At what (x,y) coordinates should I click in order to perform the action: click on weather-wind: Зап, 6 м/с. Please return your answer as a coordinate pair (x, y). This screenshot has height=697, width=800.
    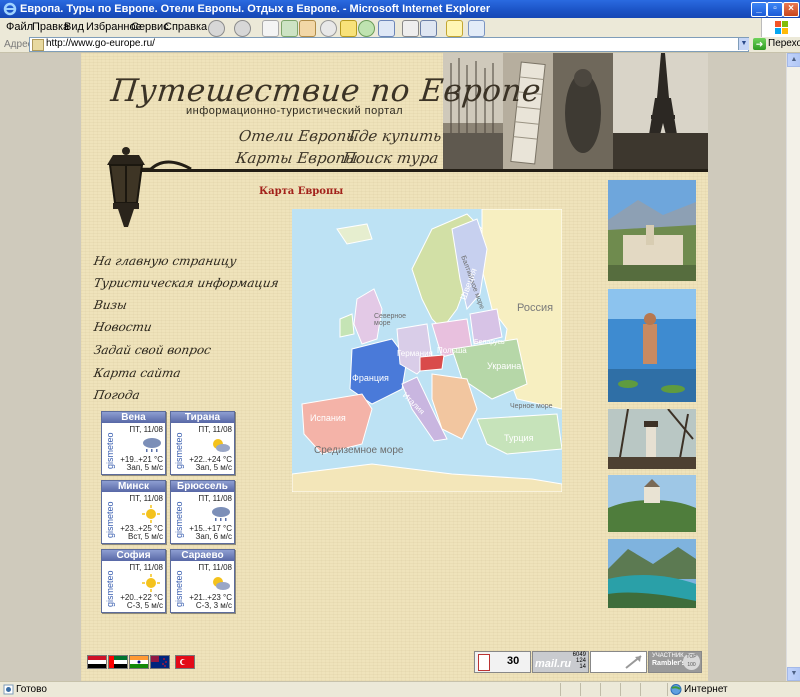
    Looking at the image, I should click on (213, 536).